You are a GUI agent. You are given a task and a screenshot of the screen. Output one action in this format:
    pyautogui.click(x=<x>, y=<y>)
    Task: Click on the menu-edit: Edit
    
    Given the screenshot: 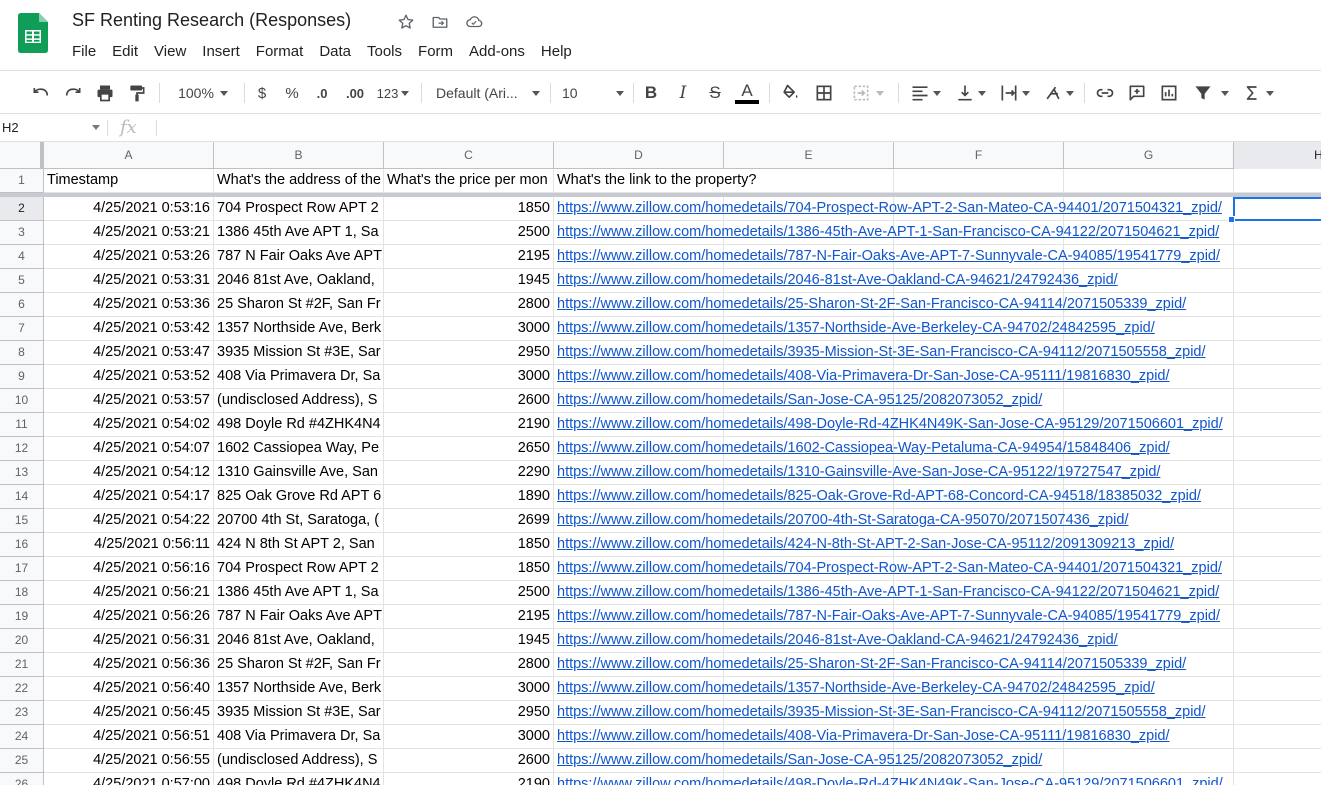 What is the action you would take?
    pyautogui.click(x=125, y=51)
    